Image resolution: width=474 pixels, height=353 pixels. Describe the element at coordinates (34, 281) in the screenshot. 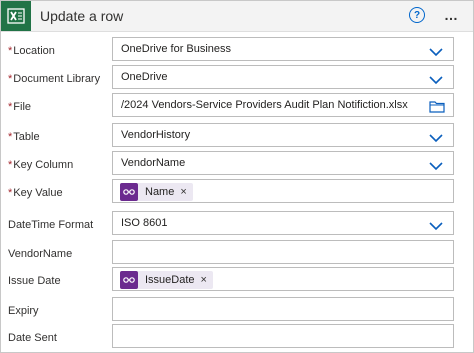

I see `issue-date-label: Issue Date` at that location.